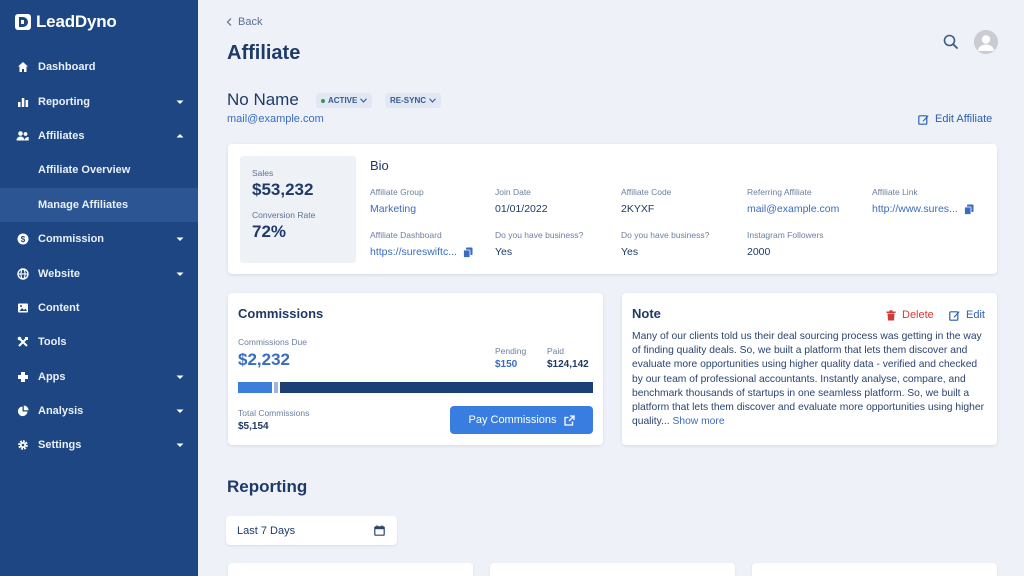 The height and width of the screenshot is (576, 1024). I want to click on date-range-select: Last 7 Days, so click(311, 530).